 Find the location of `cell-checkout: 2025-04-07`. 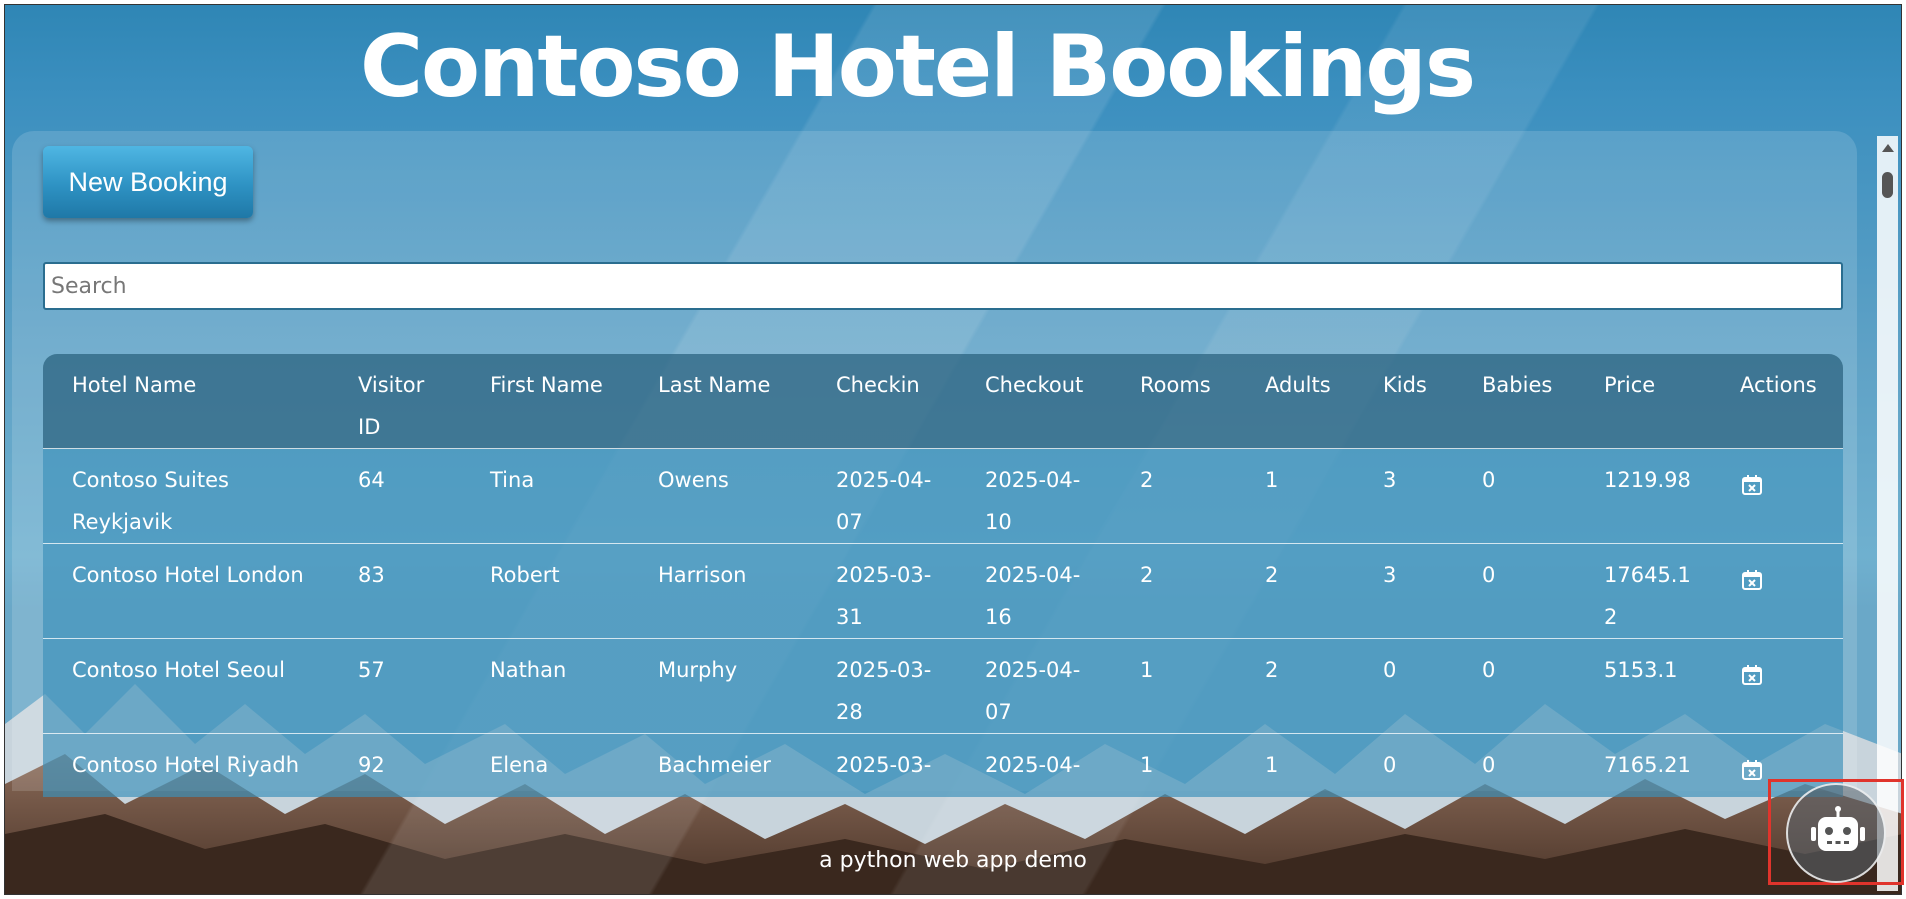

cell-checkout: 2025-04-07 is located at coordinates (1033, 691).